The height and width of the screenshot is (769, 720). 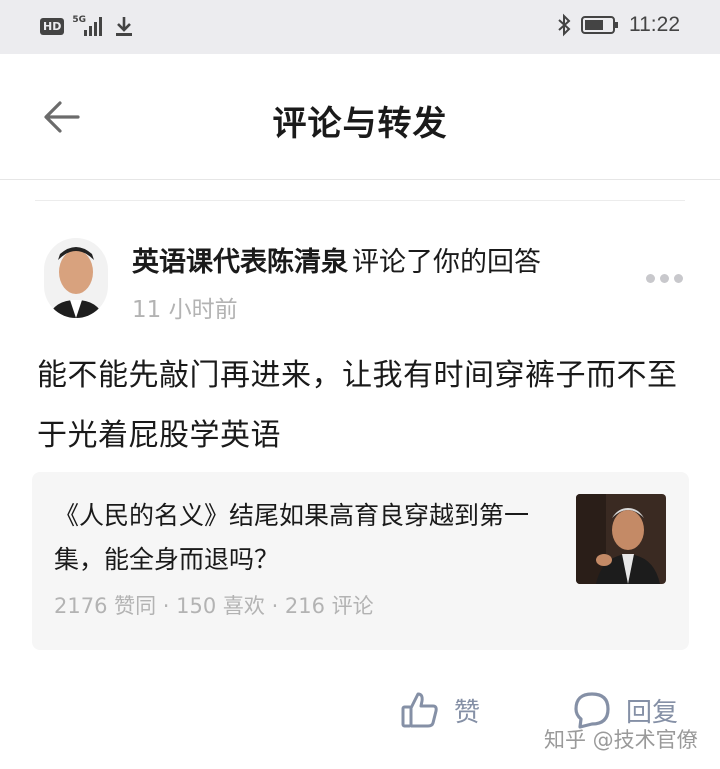 I want to click on answer-stats: 2176 赞同 · 150 喜欢 · 216 评论, so click(x=214, y=606).